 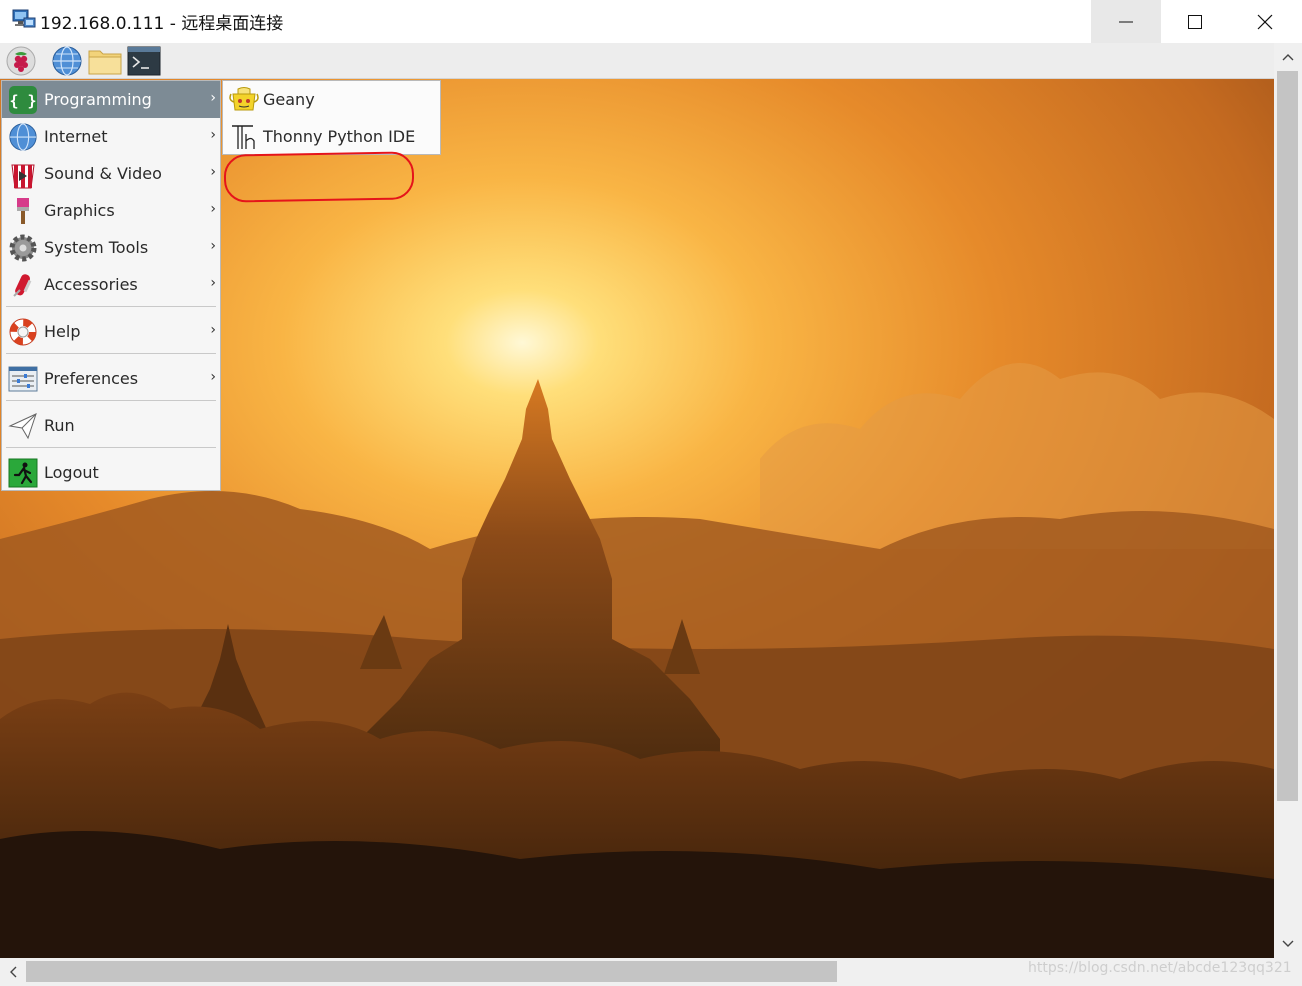 I want to click on menu-item-label: Thonny Python IDE, so click(x=339, y=136).